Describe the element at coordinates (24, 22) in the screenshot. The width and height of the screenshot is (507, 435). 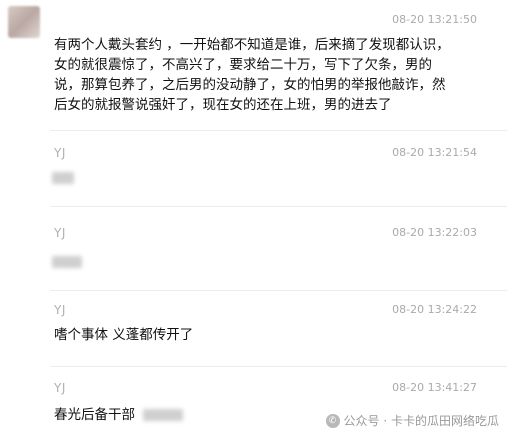
I see `avatar` at that location.